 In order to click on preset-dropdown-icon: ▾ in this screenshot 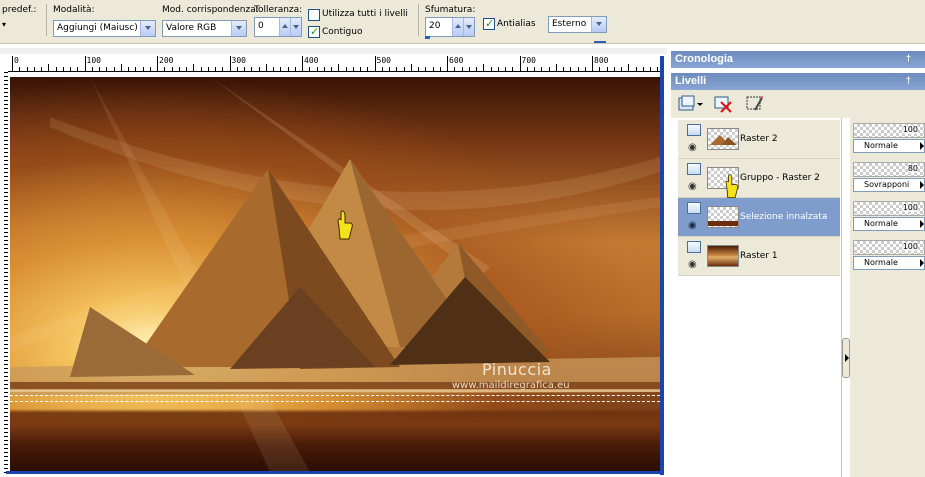, I will do `click(4, 24)`.